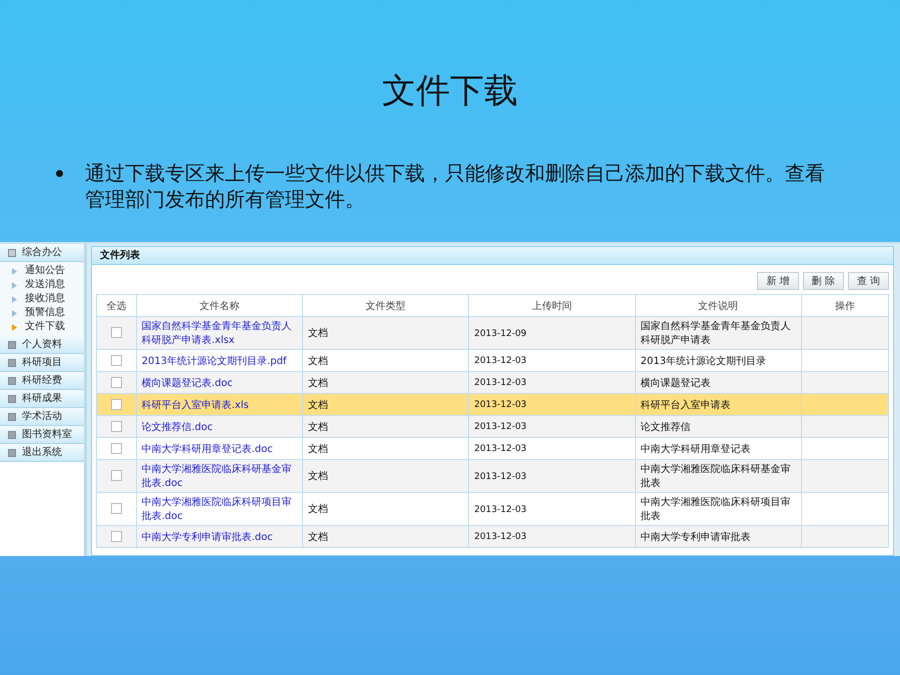  I want to click on sidebar-item: 通知公告, so click(42, 271).